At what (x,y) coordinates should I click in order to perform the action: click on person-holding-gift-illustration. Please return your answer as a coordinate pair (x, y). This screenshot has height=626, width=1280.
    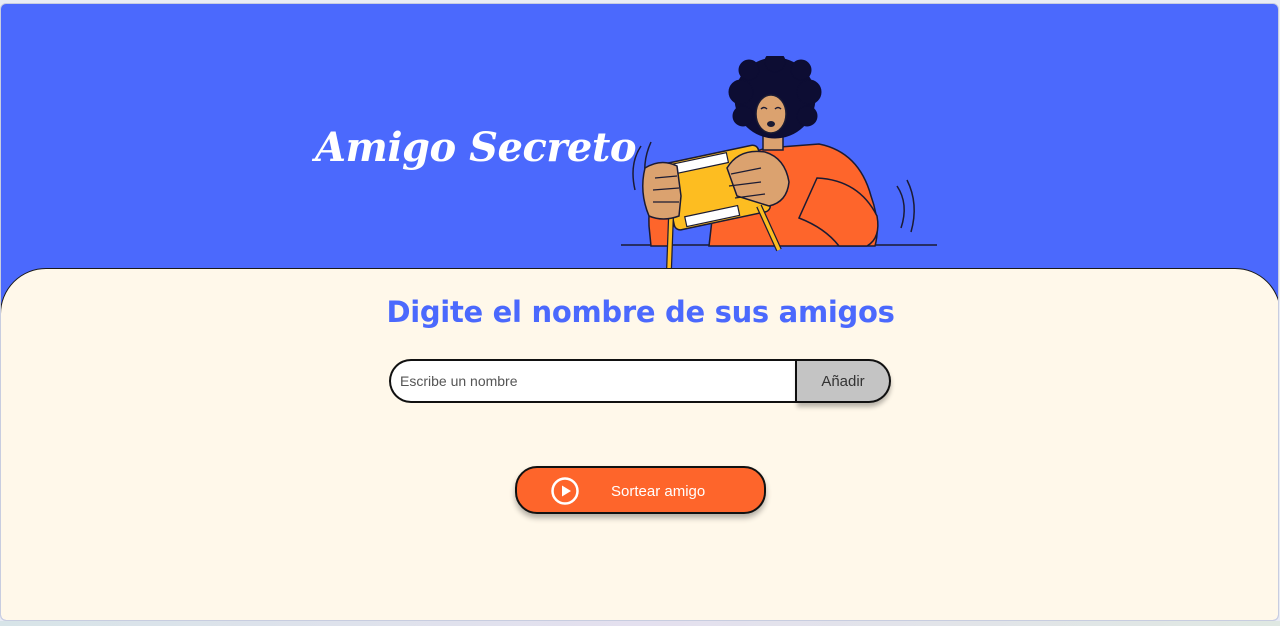
    Looking at the image, I should click on (779, 163).